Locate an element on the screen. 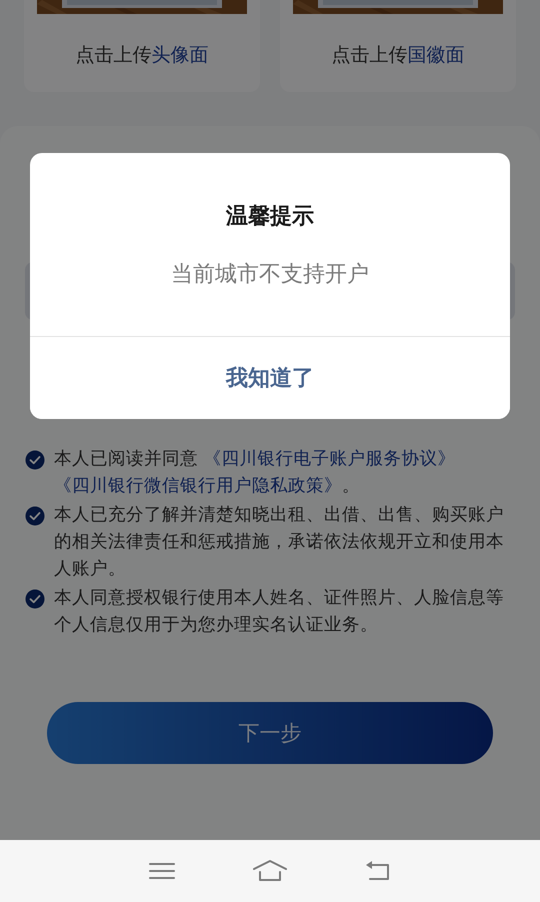 Image resolution: width=540 pixels, height=902 pixels. agreement-link: 《四川银行电子账户服务协议》 is located at coordinates (330, 459).